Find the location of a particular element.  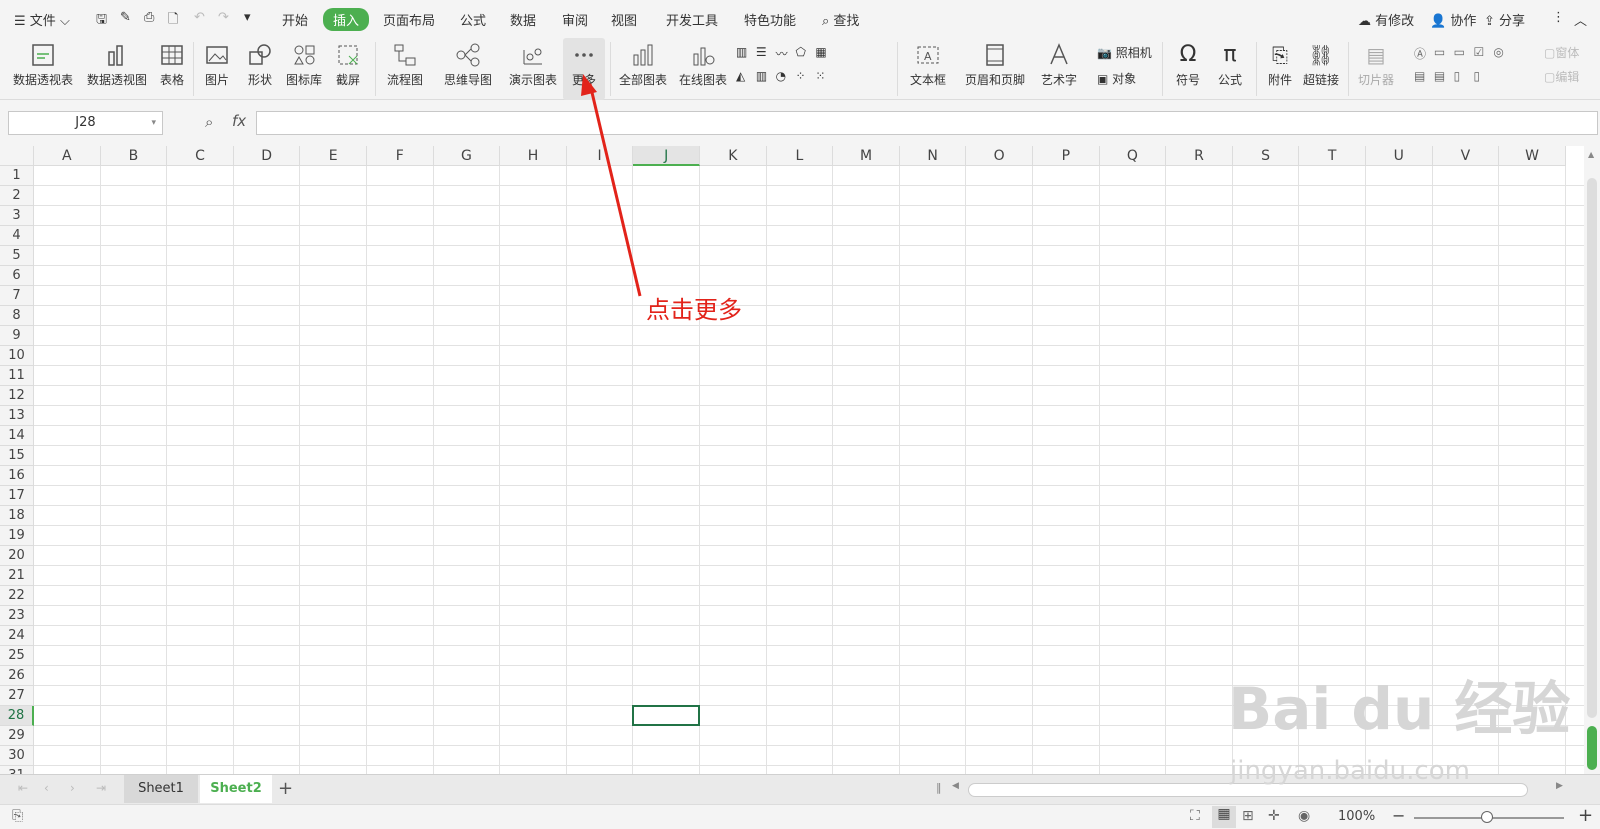

annotation-text: 点击更多 is located at coordinates (694, 310).